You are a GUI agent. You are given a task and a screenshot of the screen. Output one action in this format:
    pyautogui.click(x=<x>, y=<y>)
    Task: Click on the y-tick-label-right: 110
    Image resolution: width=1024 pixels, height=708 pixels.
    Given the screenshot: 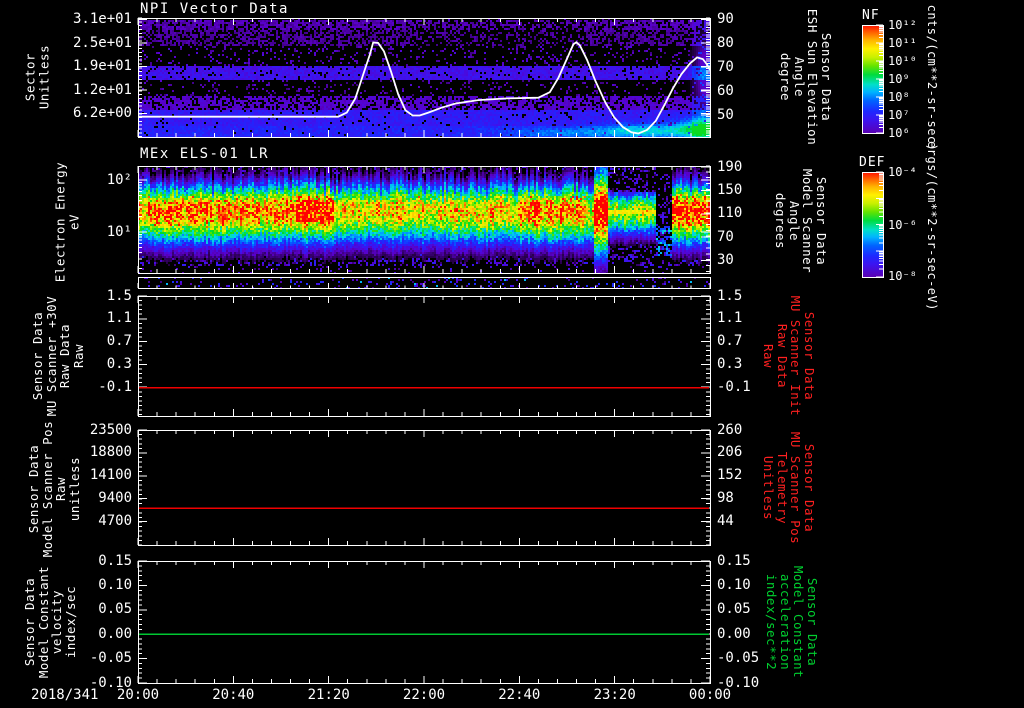 What is the action you would take?
    pyautogui.click(x=730, y=213)
    